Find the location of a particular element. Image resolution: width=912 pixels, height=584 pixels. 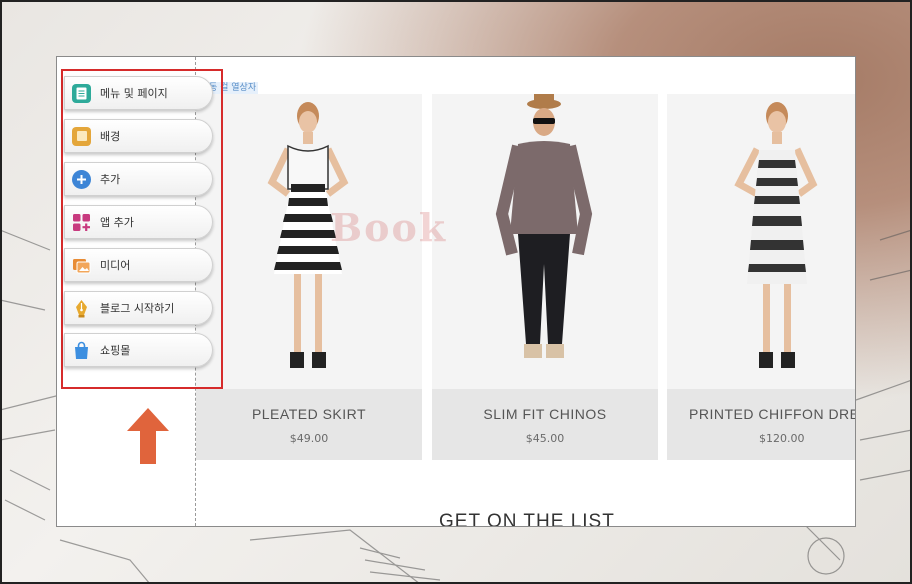

section-title: GET ON THE LIST is located at coordinates (527, 519).